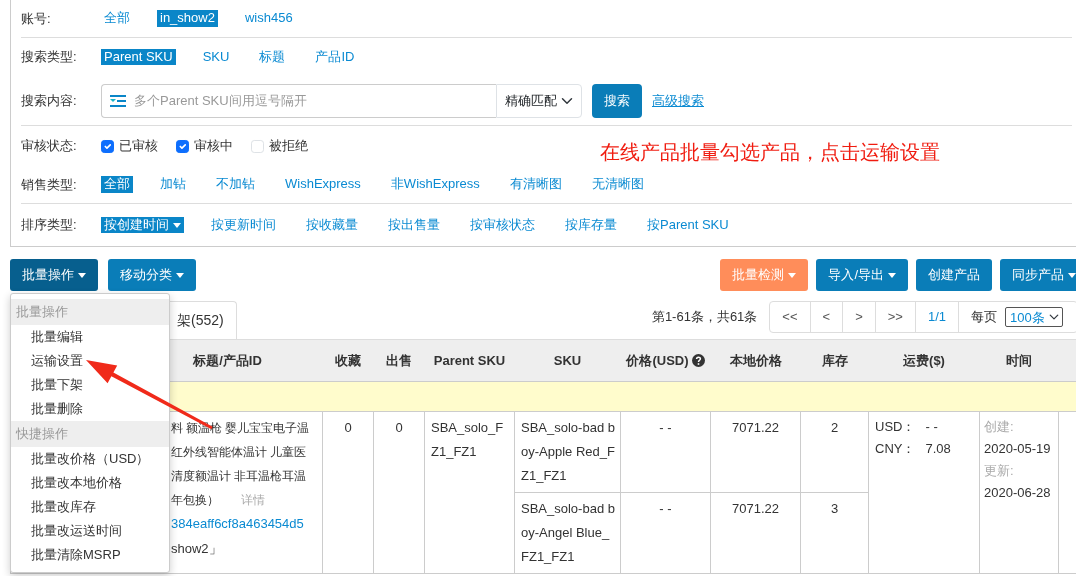  I want to click on filter-label: 搜索内容:, so click(49, 100).